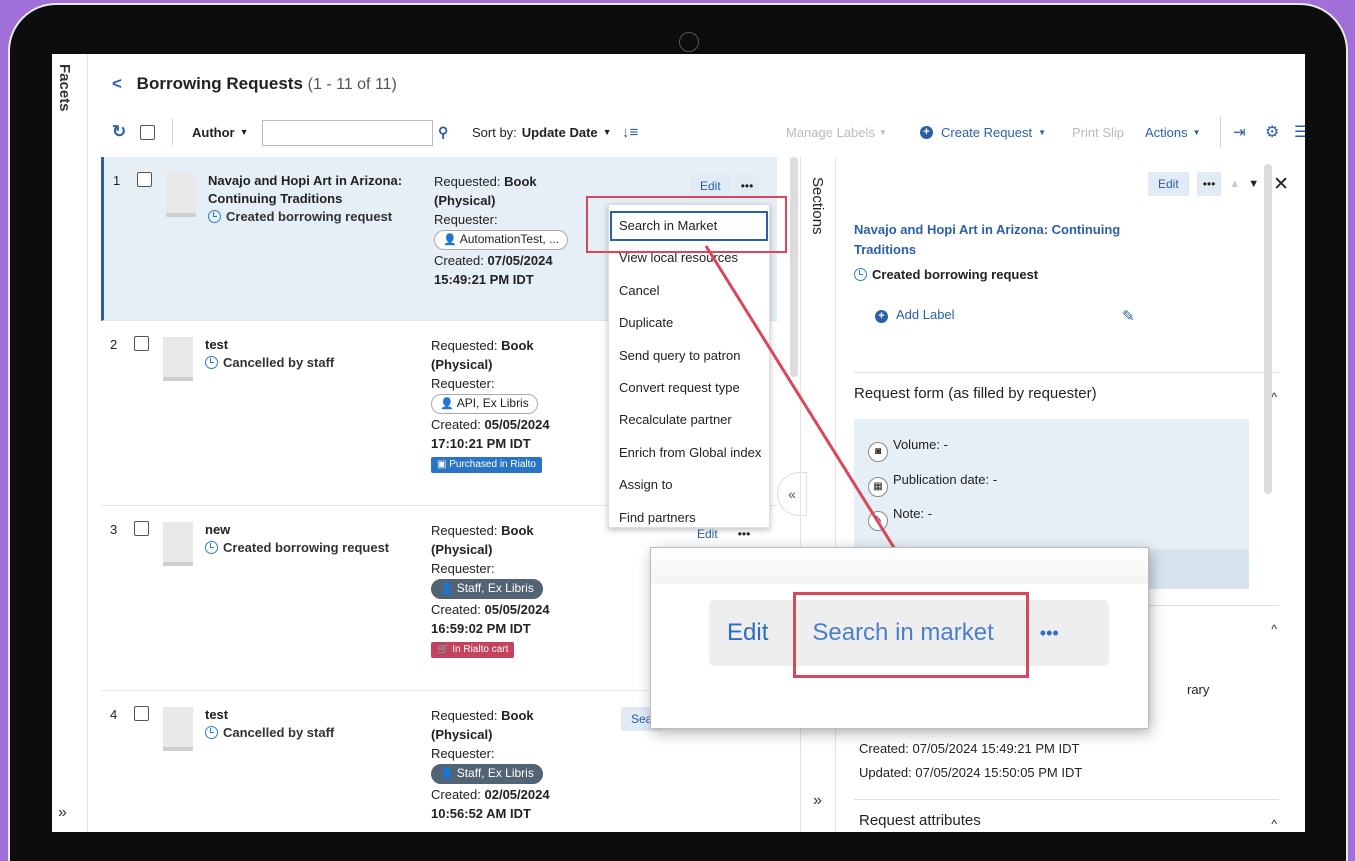  Describe the element at coordinates (900, 518) in the screenshot. I see `field-note: ✎ Note: -` at that location.